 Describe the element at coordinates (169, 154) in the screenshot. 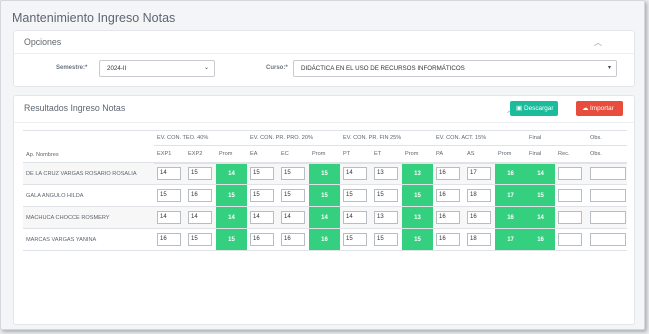

I see `subheader-exp1: EXP1` at that location.